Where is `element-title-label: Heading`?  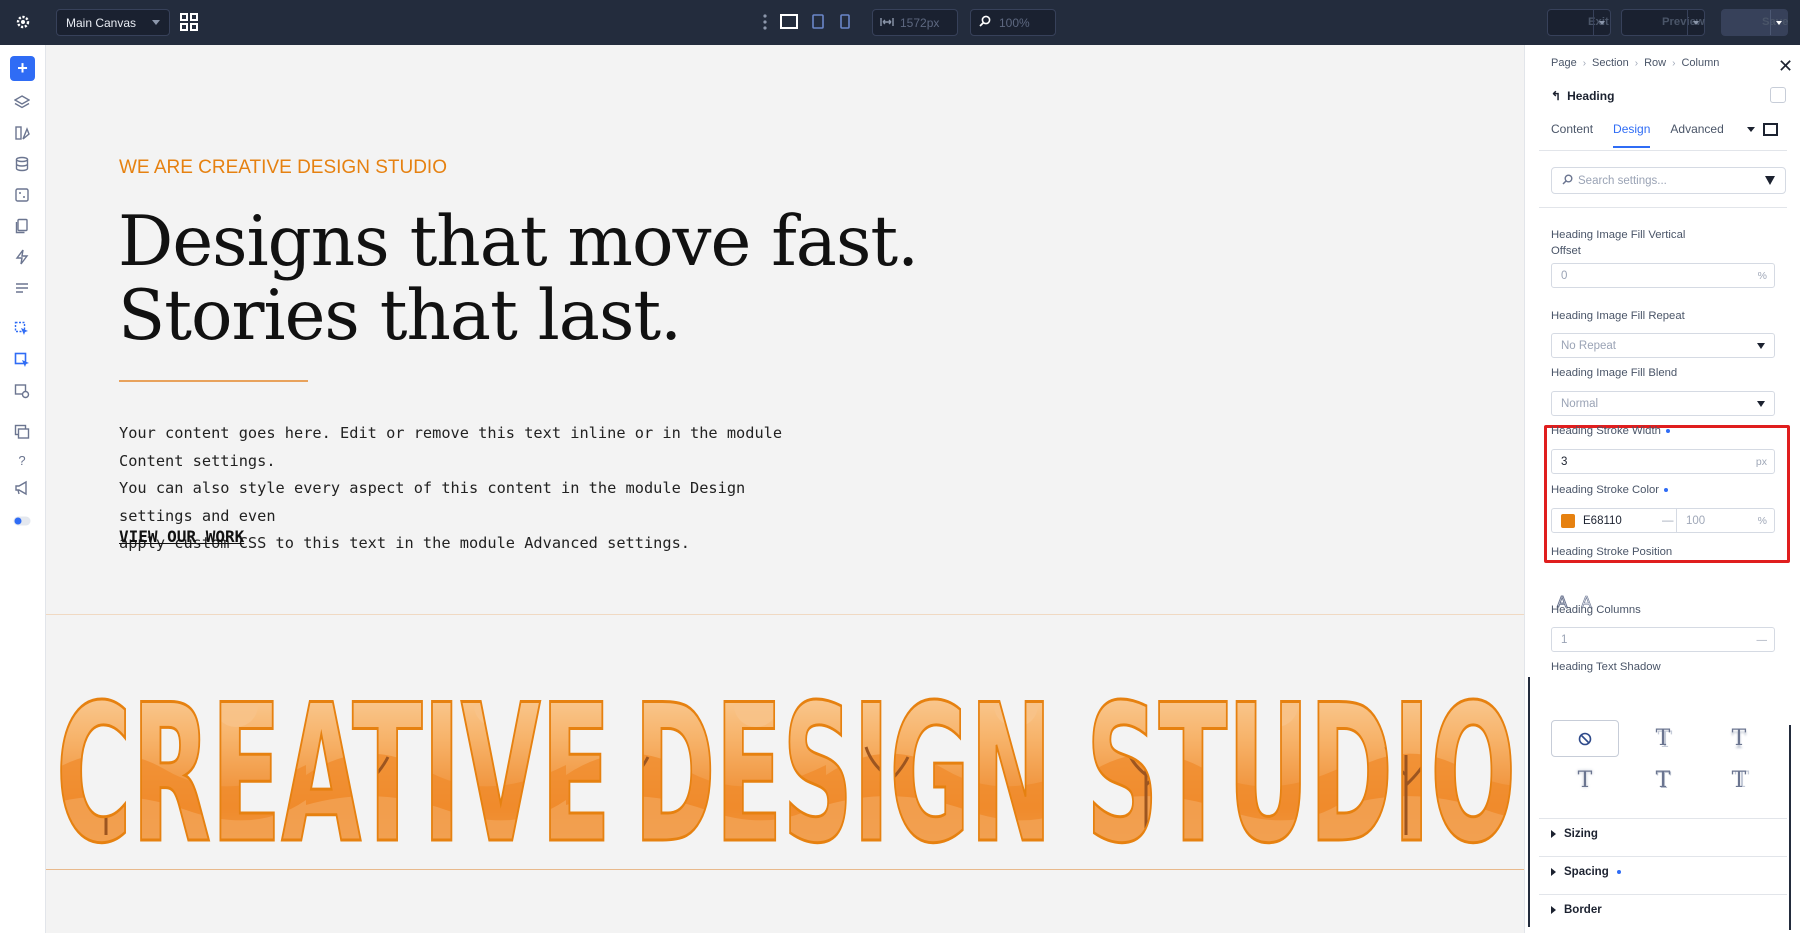
element-title-label: Heading is located at coordinates (1591, 96).